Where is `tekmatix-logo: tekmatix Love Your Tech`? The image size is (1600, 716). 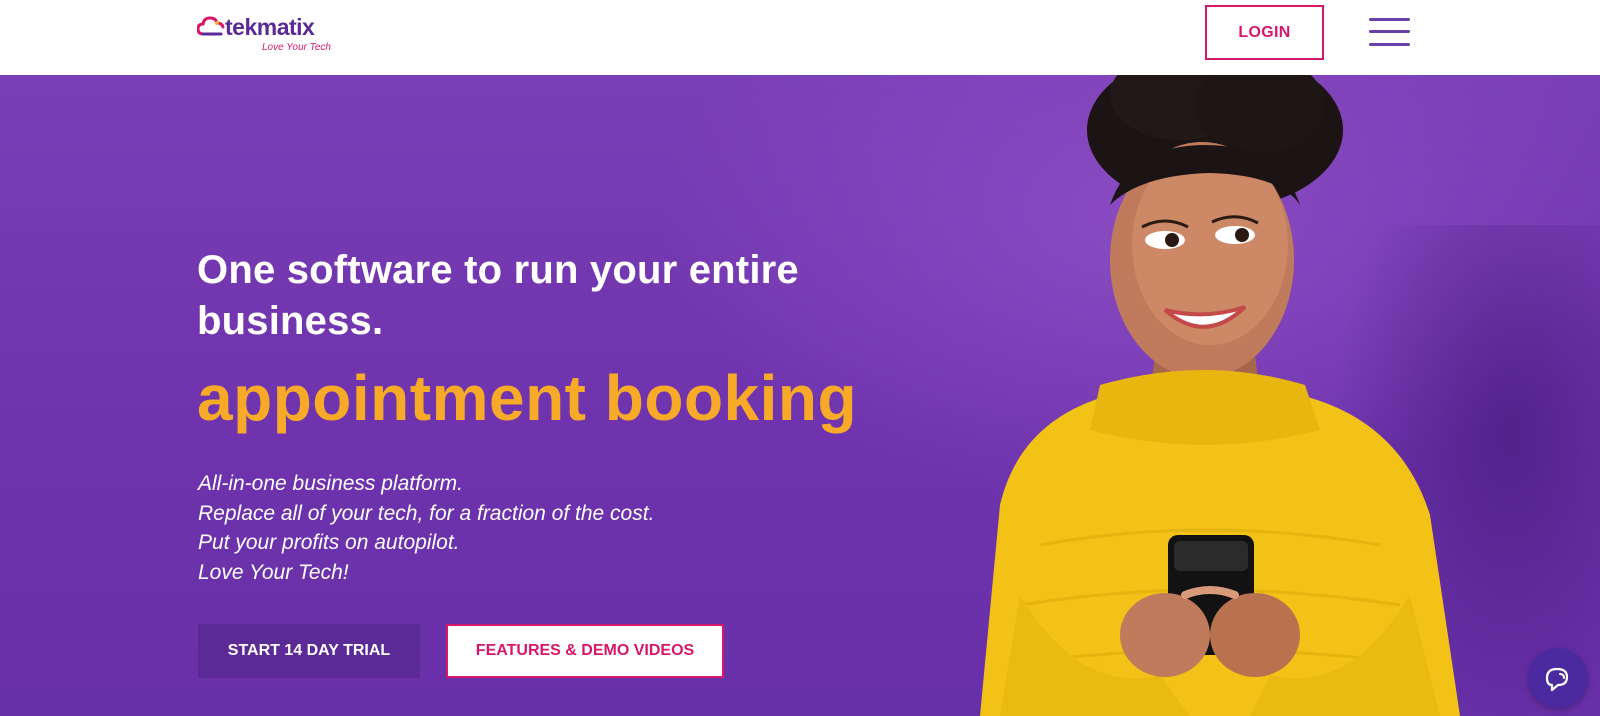 tekmatix-logo: tekmatix Love Your Tech is located at coordinates (264, 34).